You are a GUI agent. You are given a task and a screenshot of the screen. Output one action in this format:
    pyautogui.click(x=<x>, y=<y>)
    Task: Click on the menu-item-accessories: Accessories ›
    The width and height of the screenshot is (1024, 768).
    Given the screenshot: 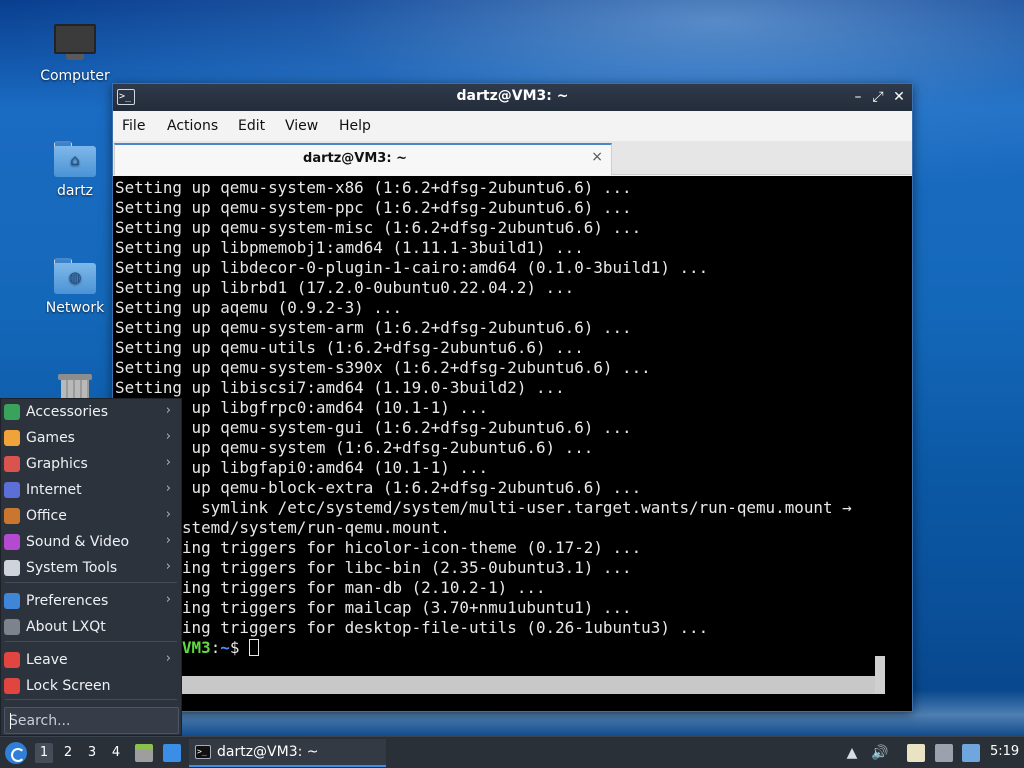 What is the action you would take?
    pyautogui.click(x=91, y=412)
    